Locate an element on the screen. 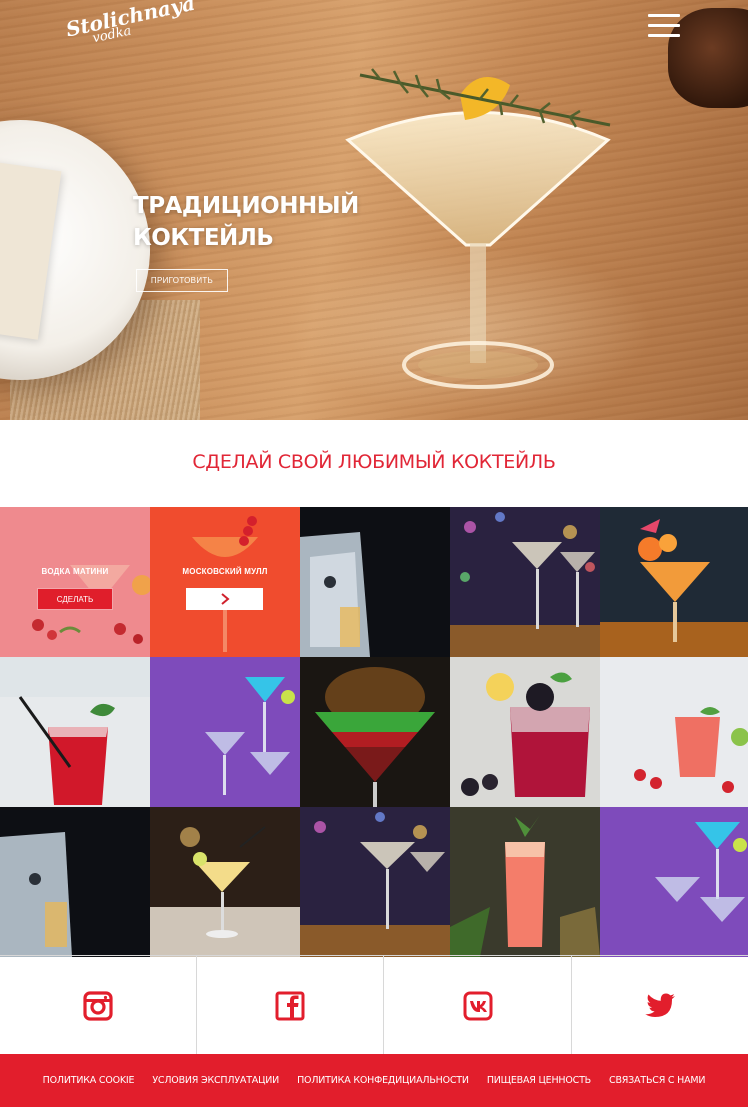 The height and width of the screenshot is (1107, 748). pink-tiki-image is located at coordinates (525, 882).